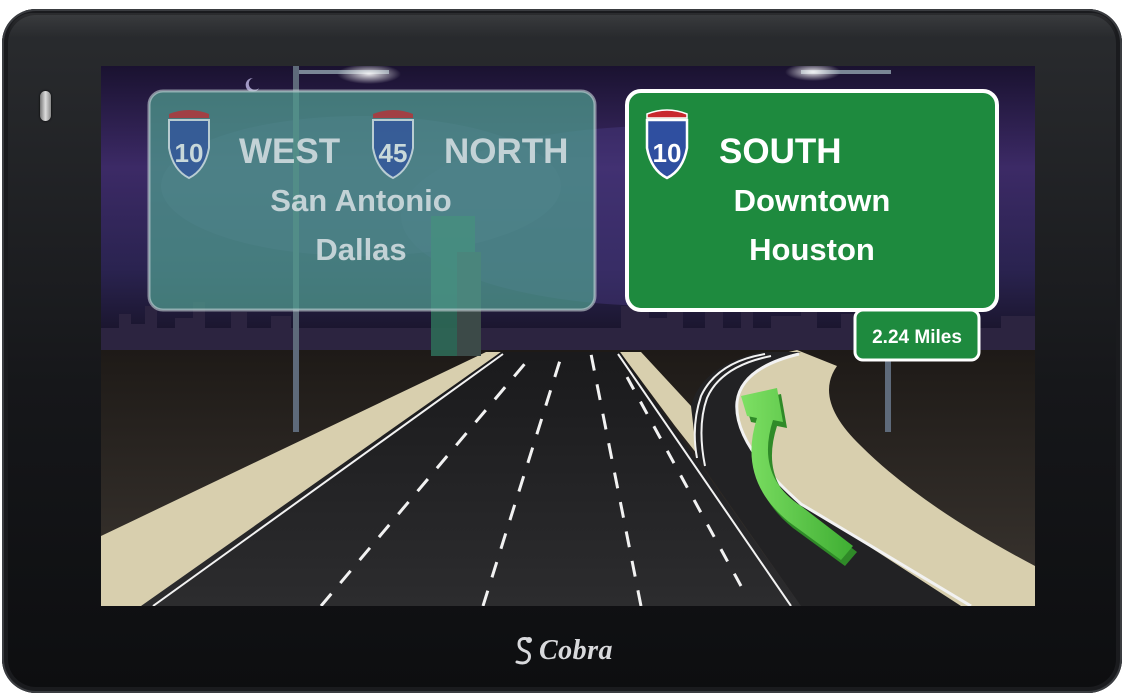  I want to click on left-guide-sign: 10 WEST 45 NORTH San Antonio Dallas, so click(372, 200).